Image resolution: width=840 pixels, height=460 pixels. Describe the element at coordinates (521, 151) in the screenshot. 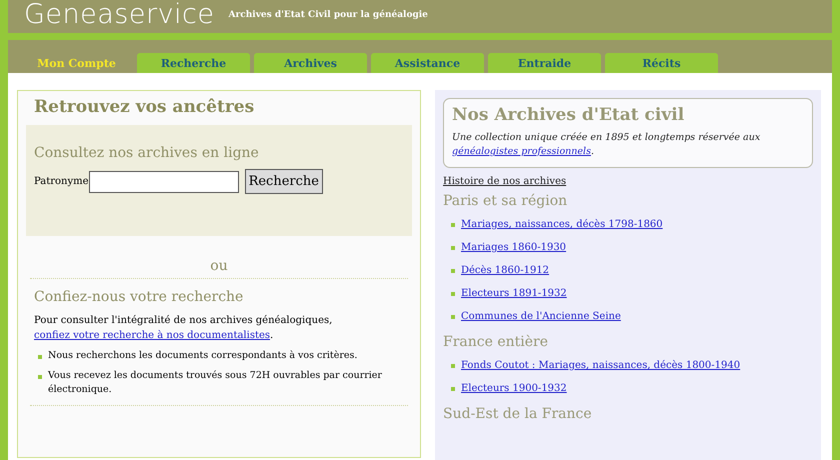

I see `genealogists-link: généalogistes professionnels` at that location.